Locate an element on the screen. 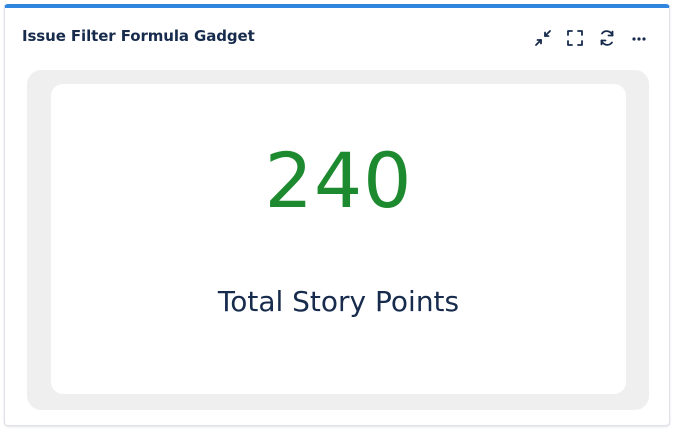 The width and height of the screenshot is (675, 430). formula-value: 240 is located at coordinates (338, 180).